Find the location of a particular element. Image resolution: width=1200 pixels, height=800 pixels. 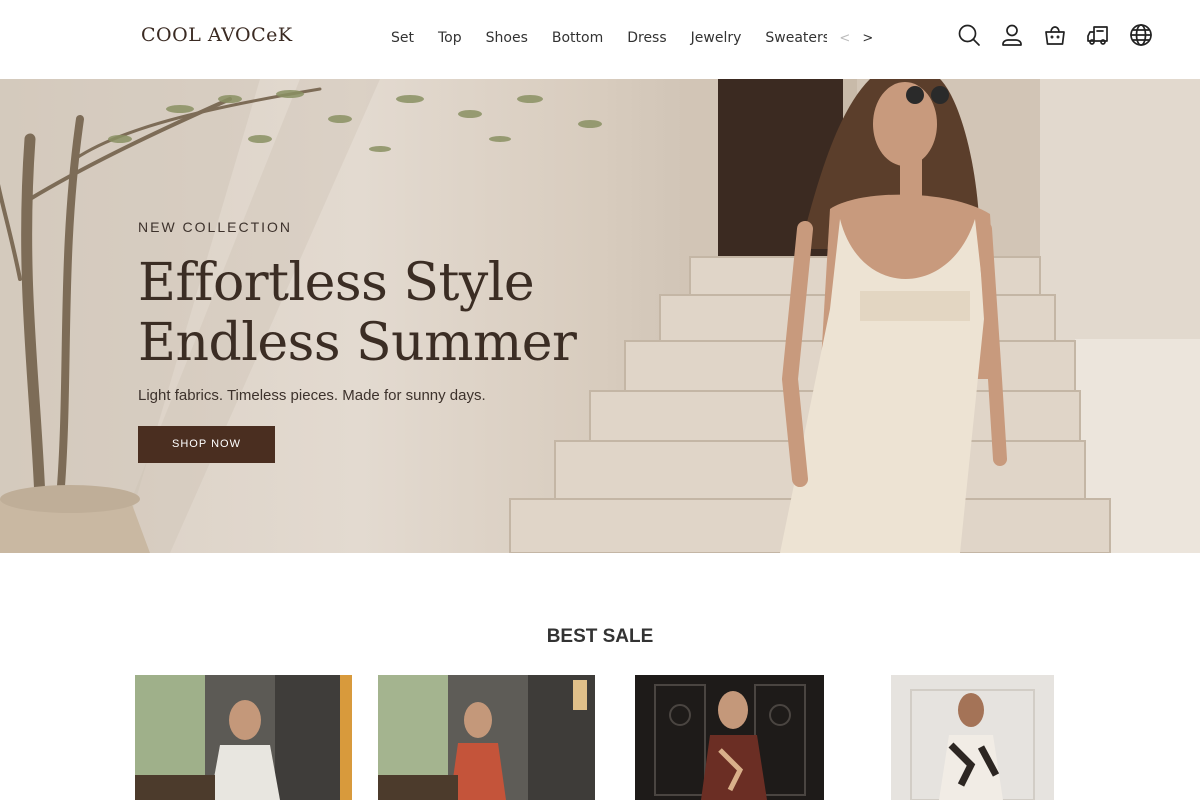

hero-headline-line-1: Effortless Style is located at coordinates (336, 283).